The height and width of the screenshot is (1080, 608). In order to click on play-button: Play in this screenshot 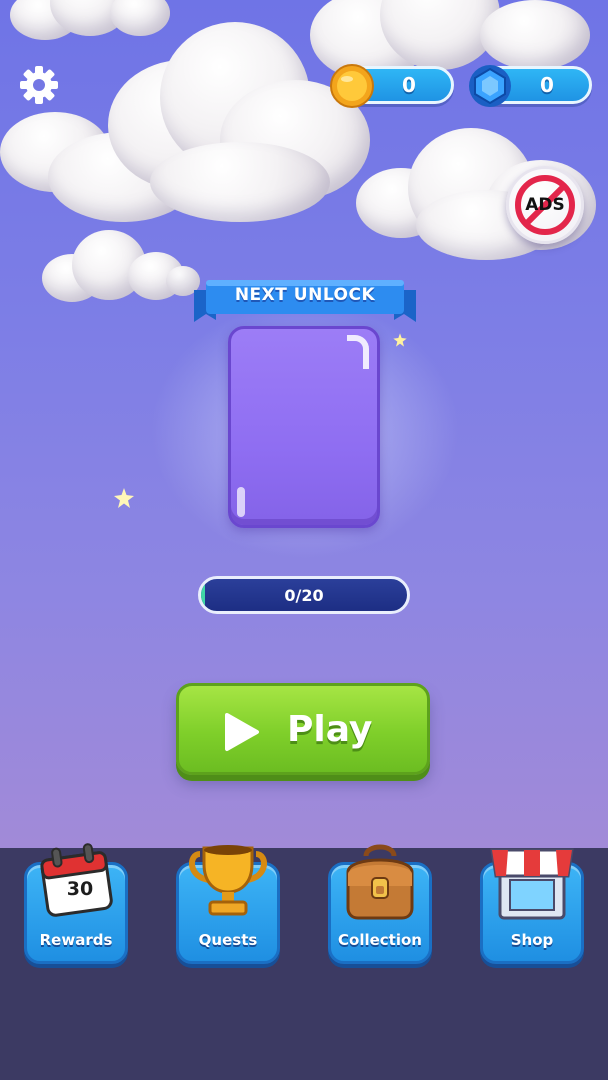, I will do `click(303, 729)`.